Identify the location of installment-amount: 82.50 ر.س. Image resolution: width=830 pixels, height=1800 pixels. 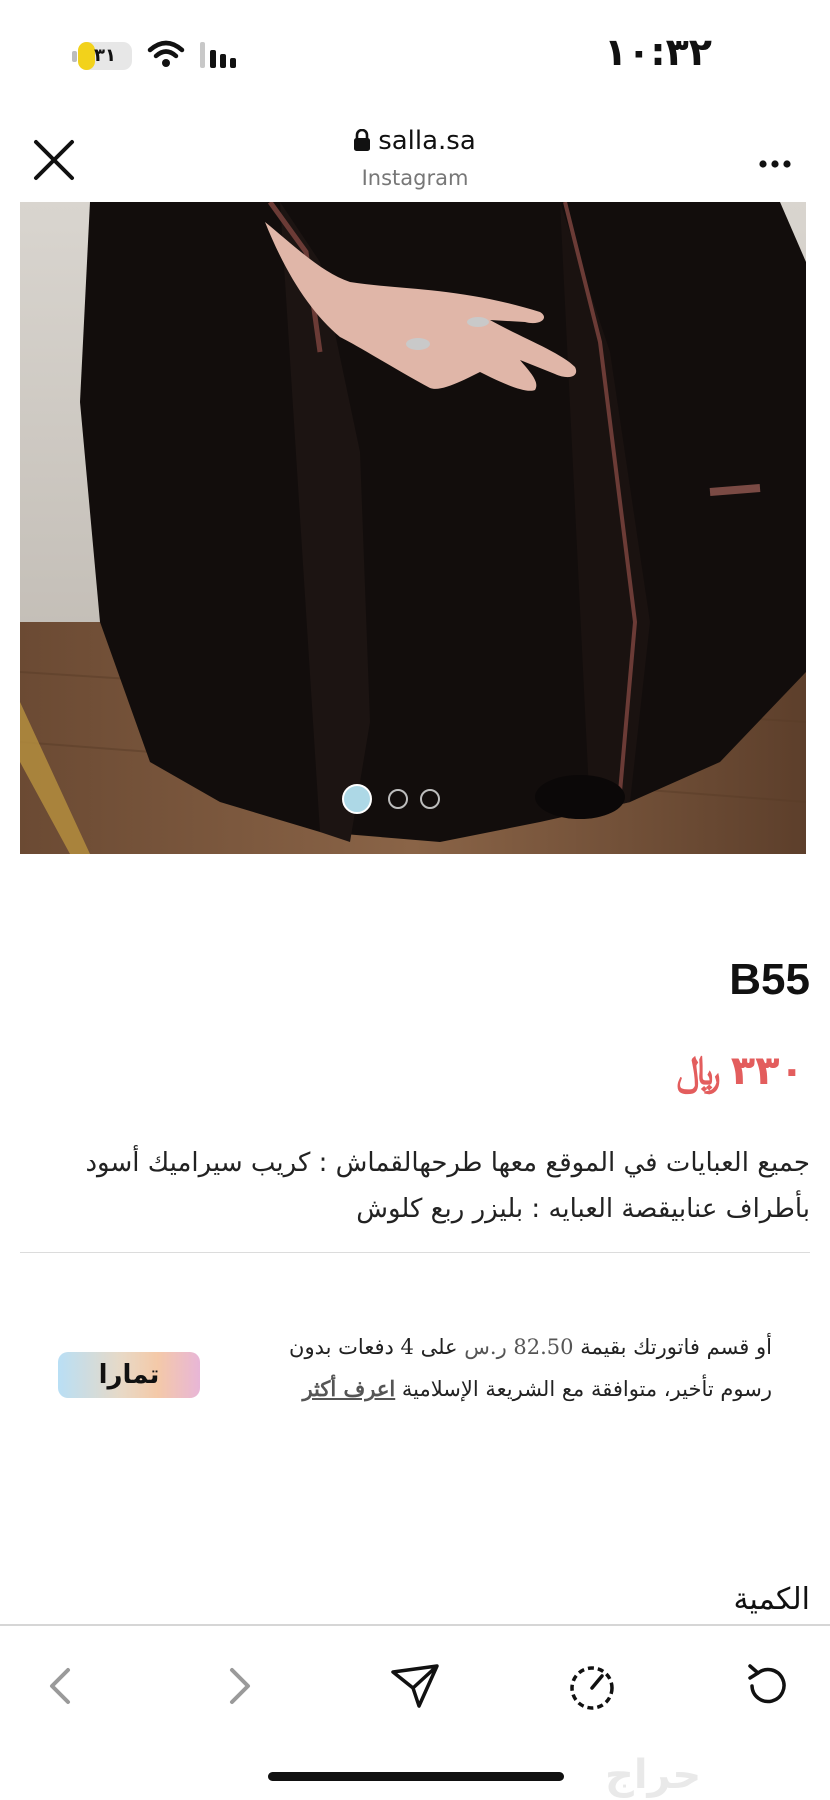
(519, 1347).